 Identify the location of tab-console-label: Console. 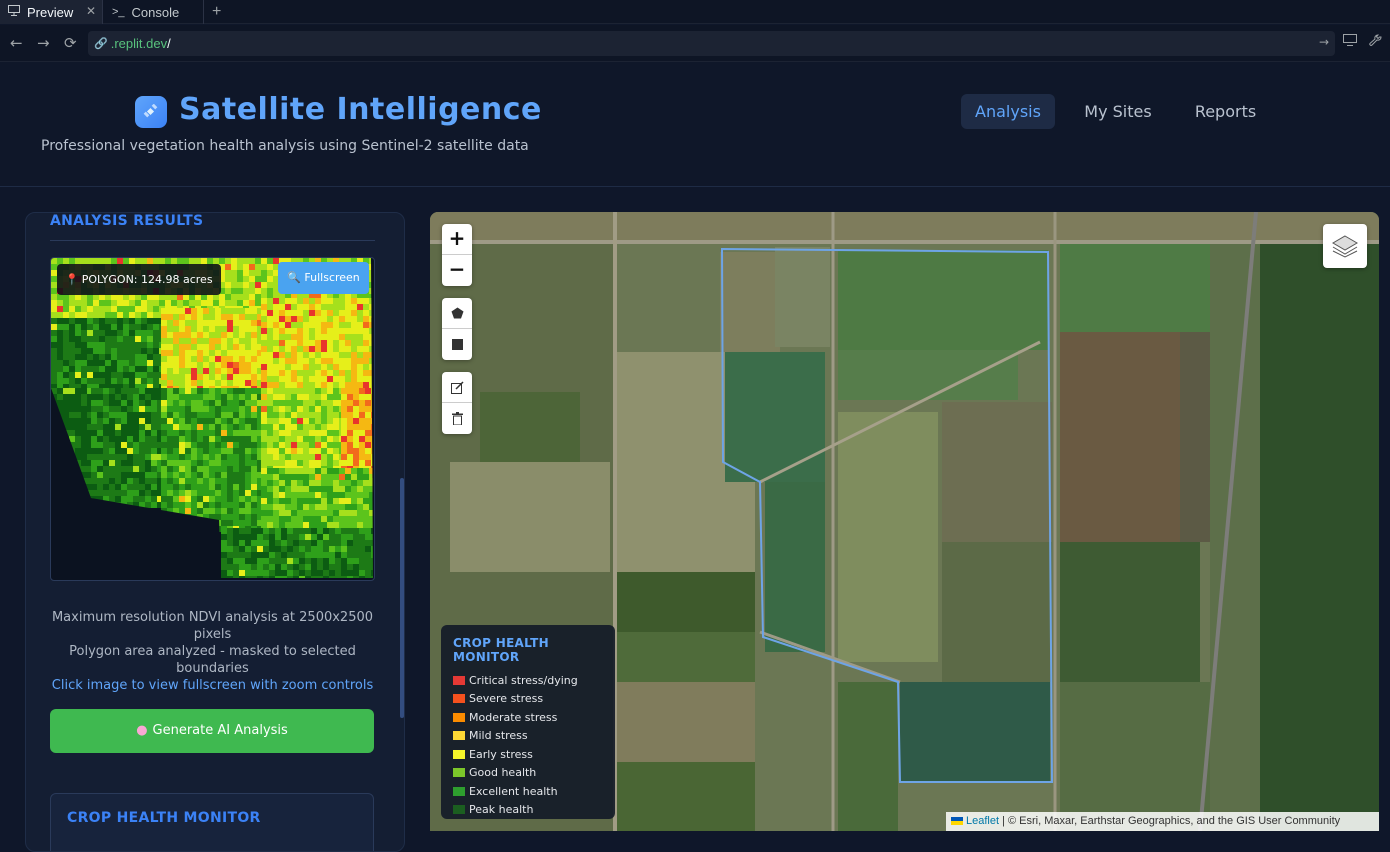
(155, 12).